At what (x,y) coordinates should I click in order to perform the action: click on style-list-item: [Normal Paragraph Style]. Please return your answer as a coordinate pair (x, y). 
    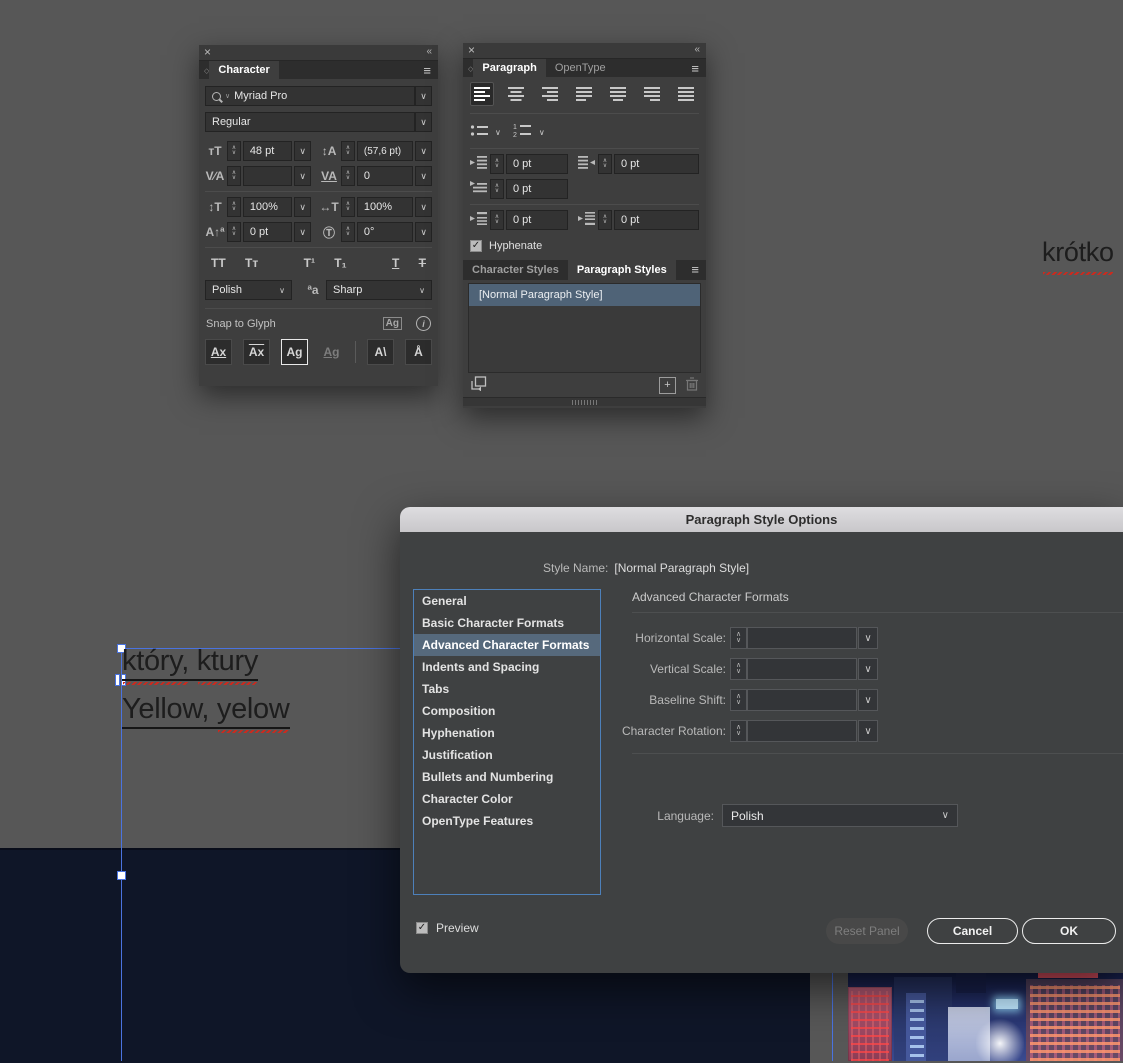
    Looking at the image, I should click on (584, 295).